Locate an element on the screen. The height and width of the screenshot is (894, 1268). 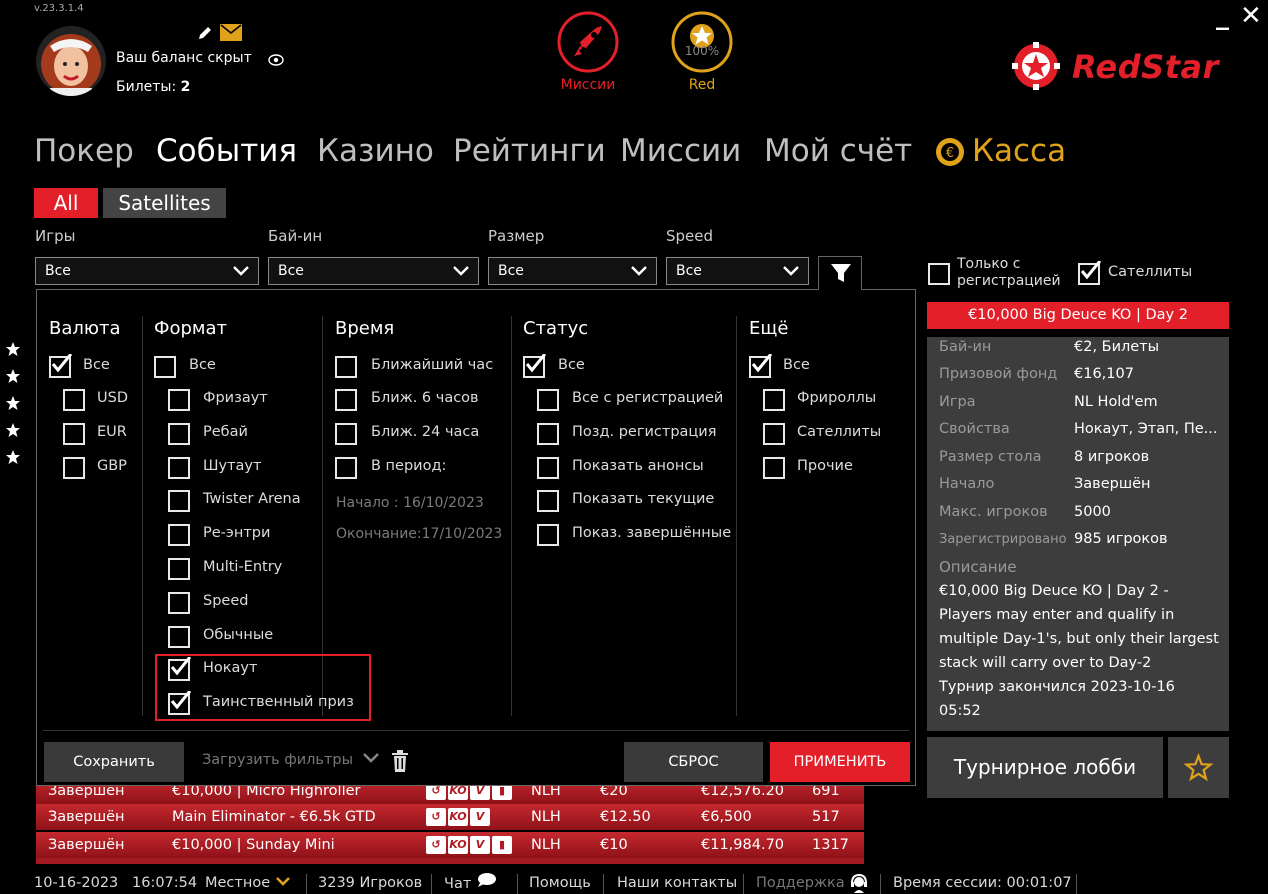
format-twister-checkbox is located at coordinates (179, 501).